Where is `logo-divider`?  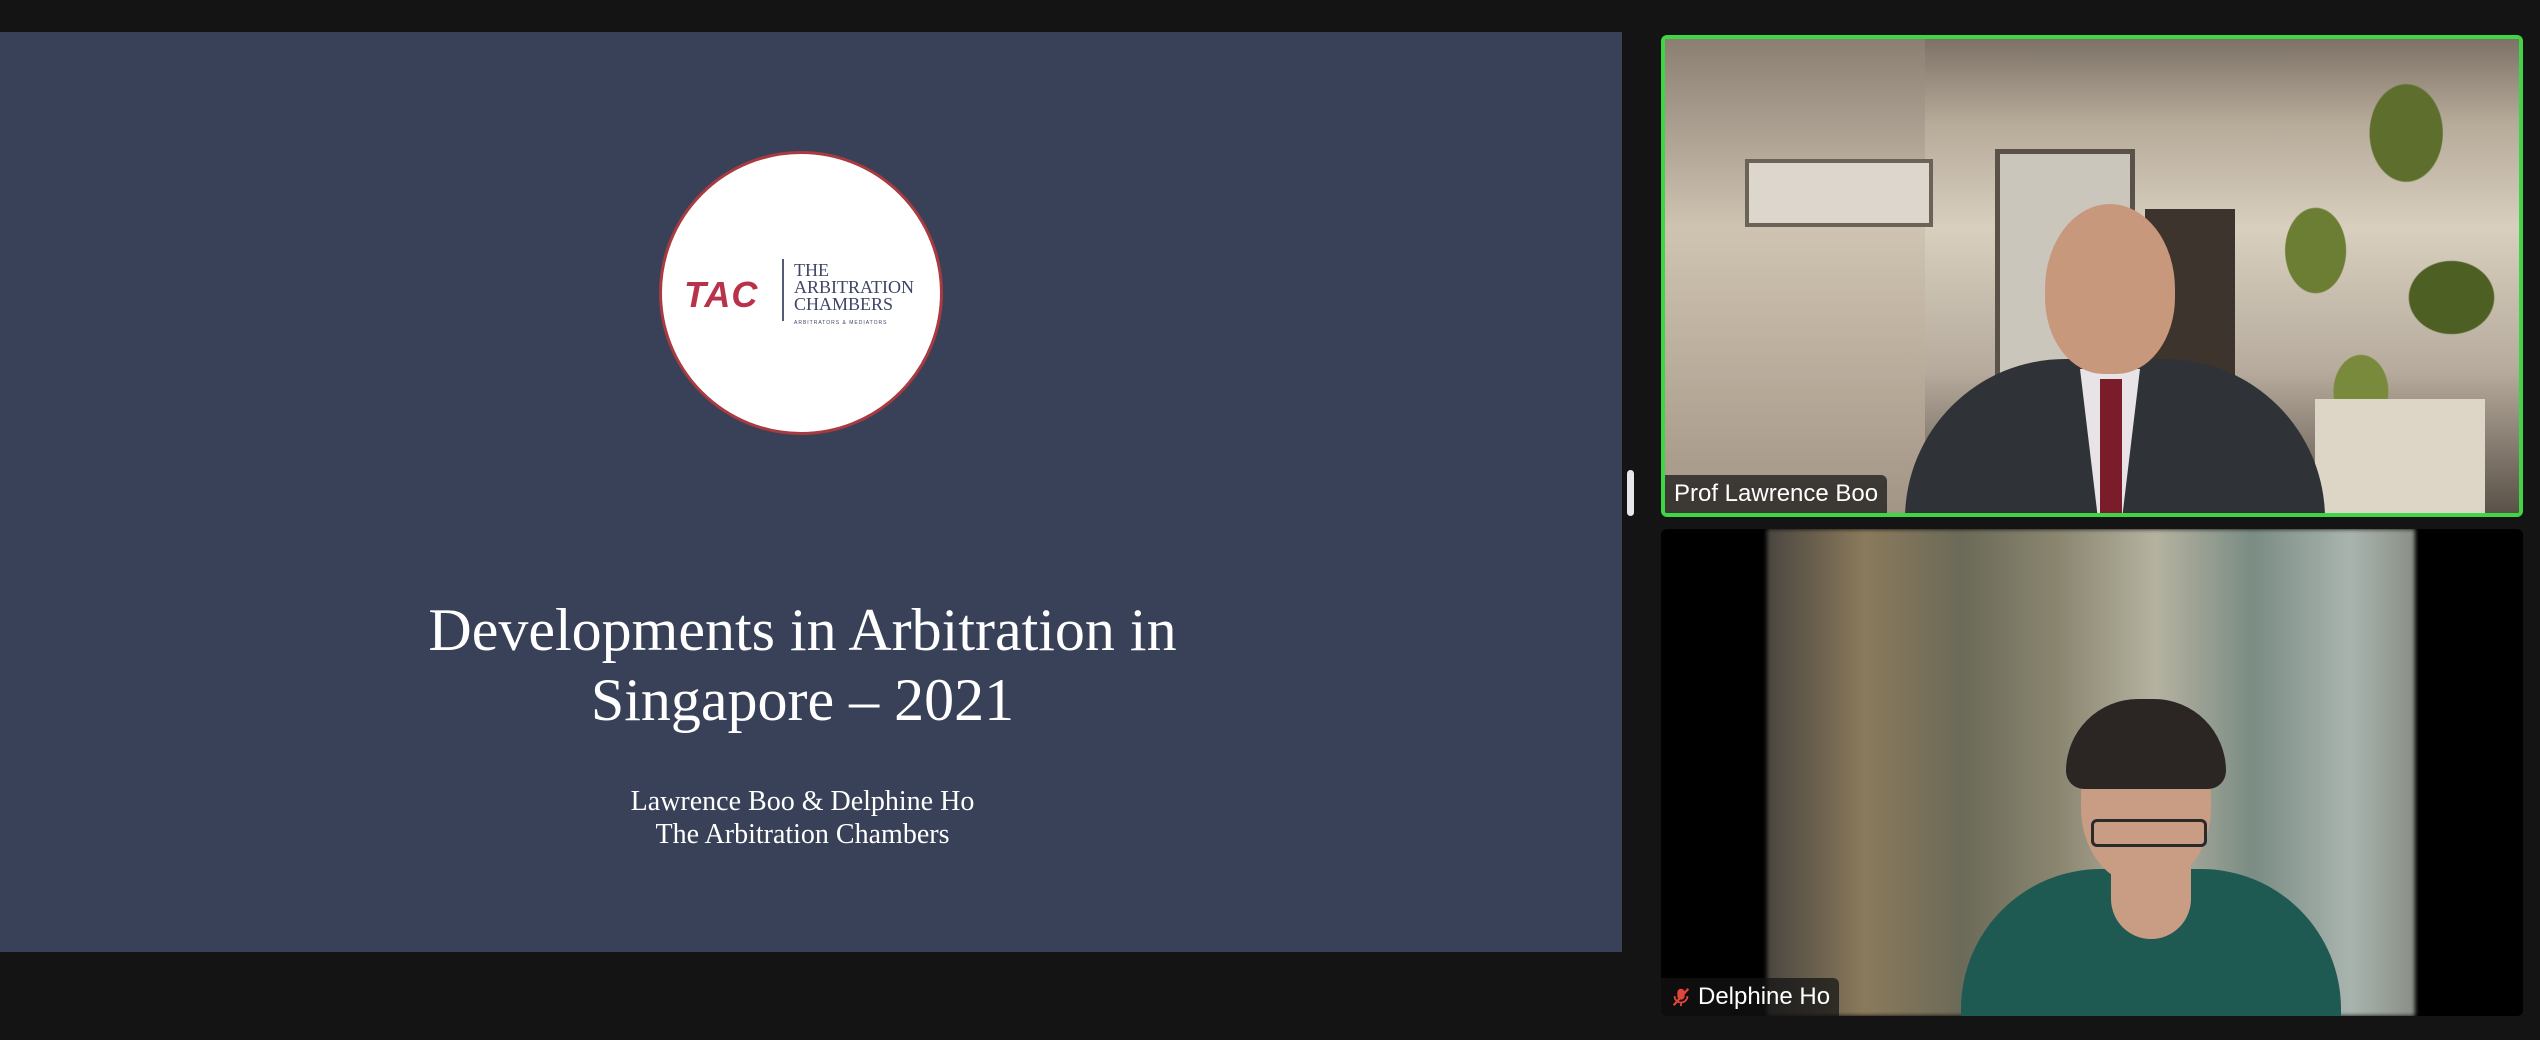
logo-divider is located at coordinates (783, 290).